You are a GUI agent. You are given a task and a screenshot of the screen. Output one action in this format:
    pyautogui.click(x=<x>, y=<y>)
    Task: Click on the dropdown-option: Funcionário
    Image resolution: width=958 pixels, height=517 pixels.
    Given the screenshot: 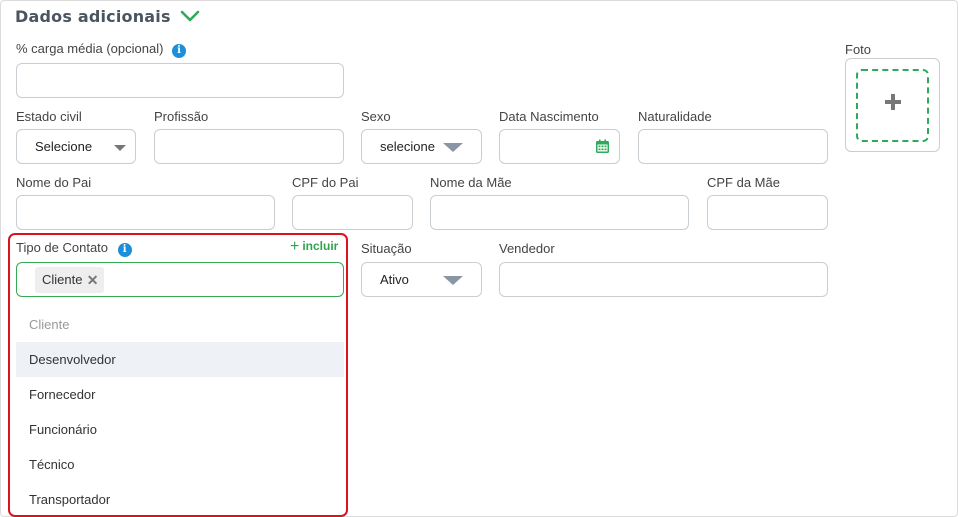 What is the action you would take?
    pyautogui.click(x=180, y=429)
    